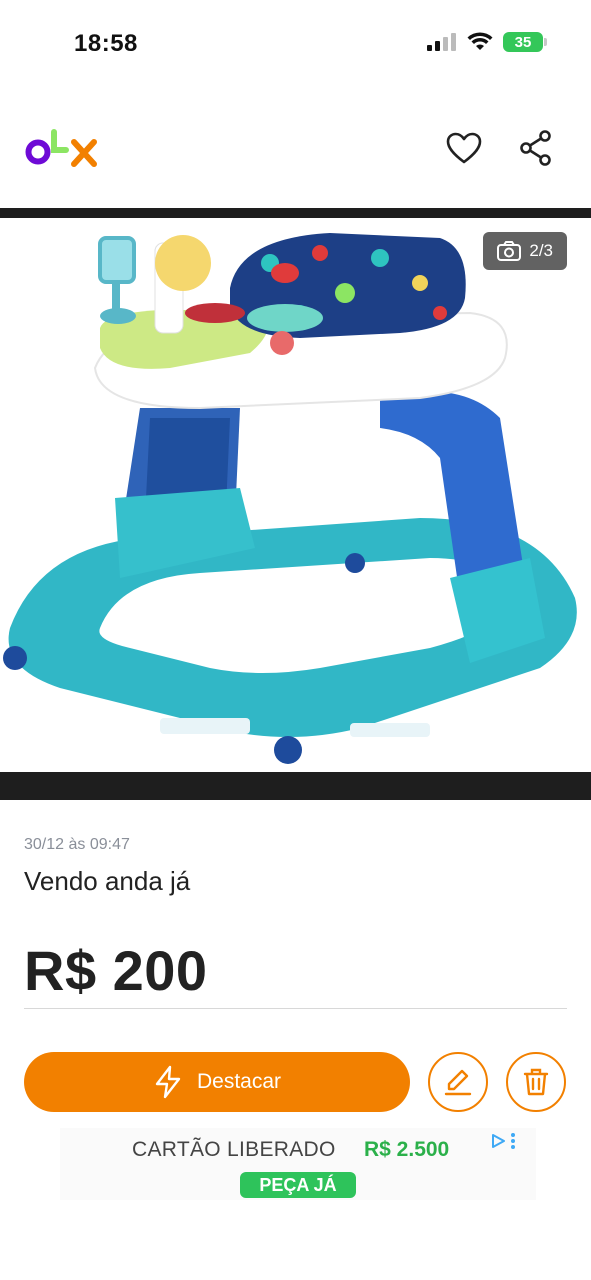  What do you see at coordinates (480, 41) in the screenshot?
I see `wifi-icon` at bounding box center [480, 41].